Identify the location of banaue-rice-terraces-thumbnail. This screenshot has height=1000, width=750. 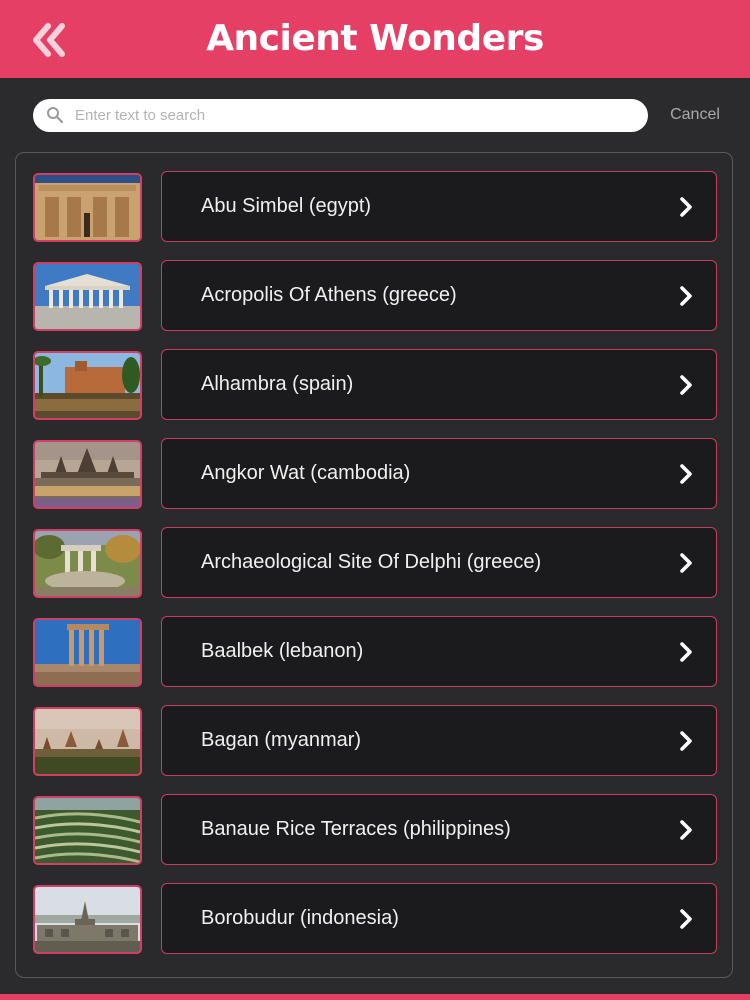
(87, 830).